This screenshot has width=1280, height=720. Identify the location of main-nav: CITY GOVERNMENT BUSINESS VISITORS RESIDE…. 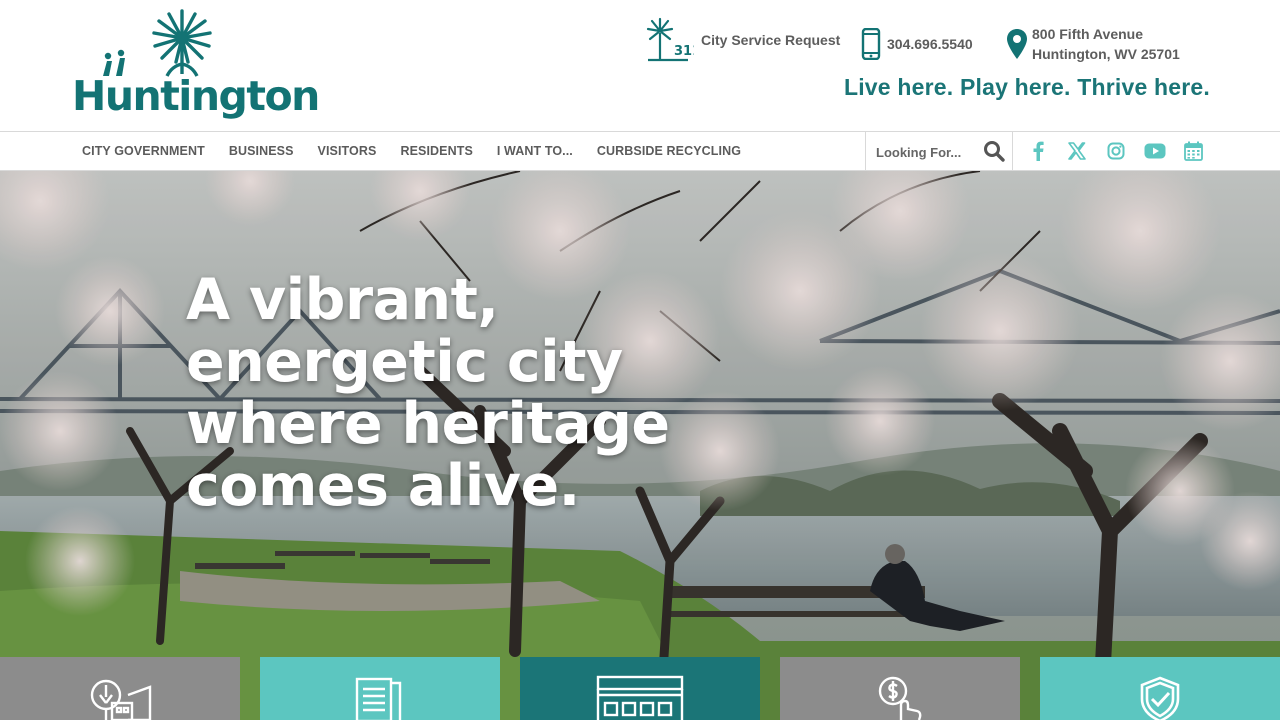
(640, 151).